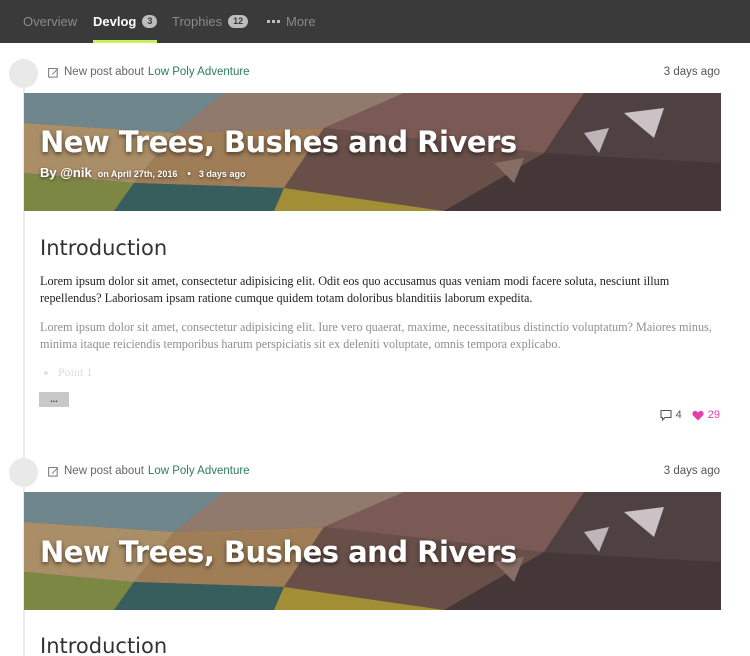  I want to click on post-author: By @nik, so click(66, 172).